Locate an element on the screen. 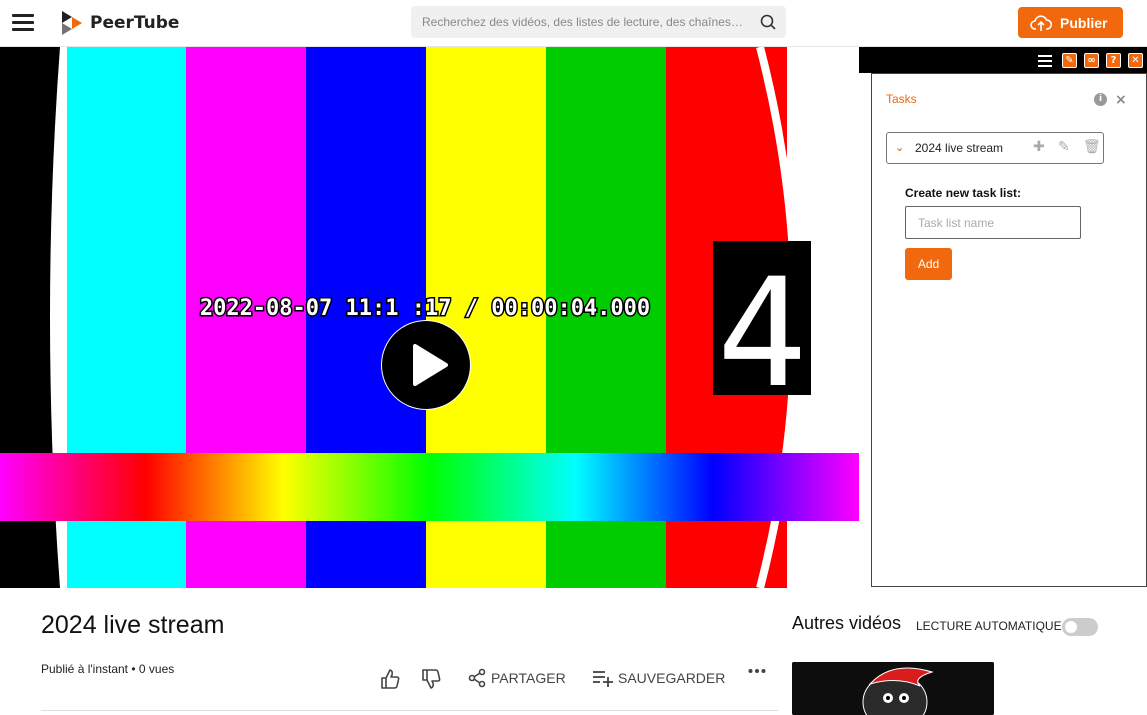 This screenshot has width=1147, height=715. thumbs-up-icon is located at coordinates (390, 679).